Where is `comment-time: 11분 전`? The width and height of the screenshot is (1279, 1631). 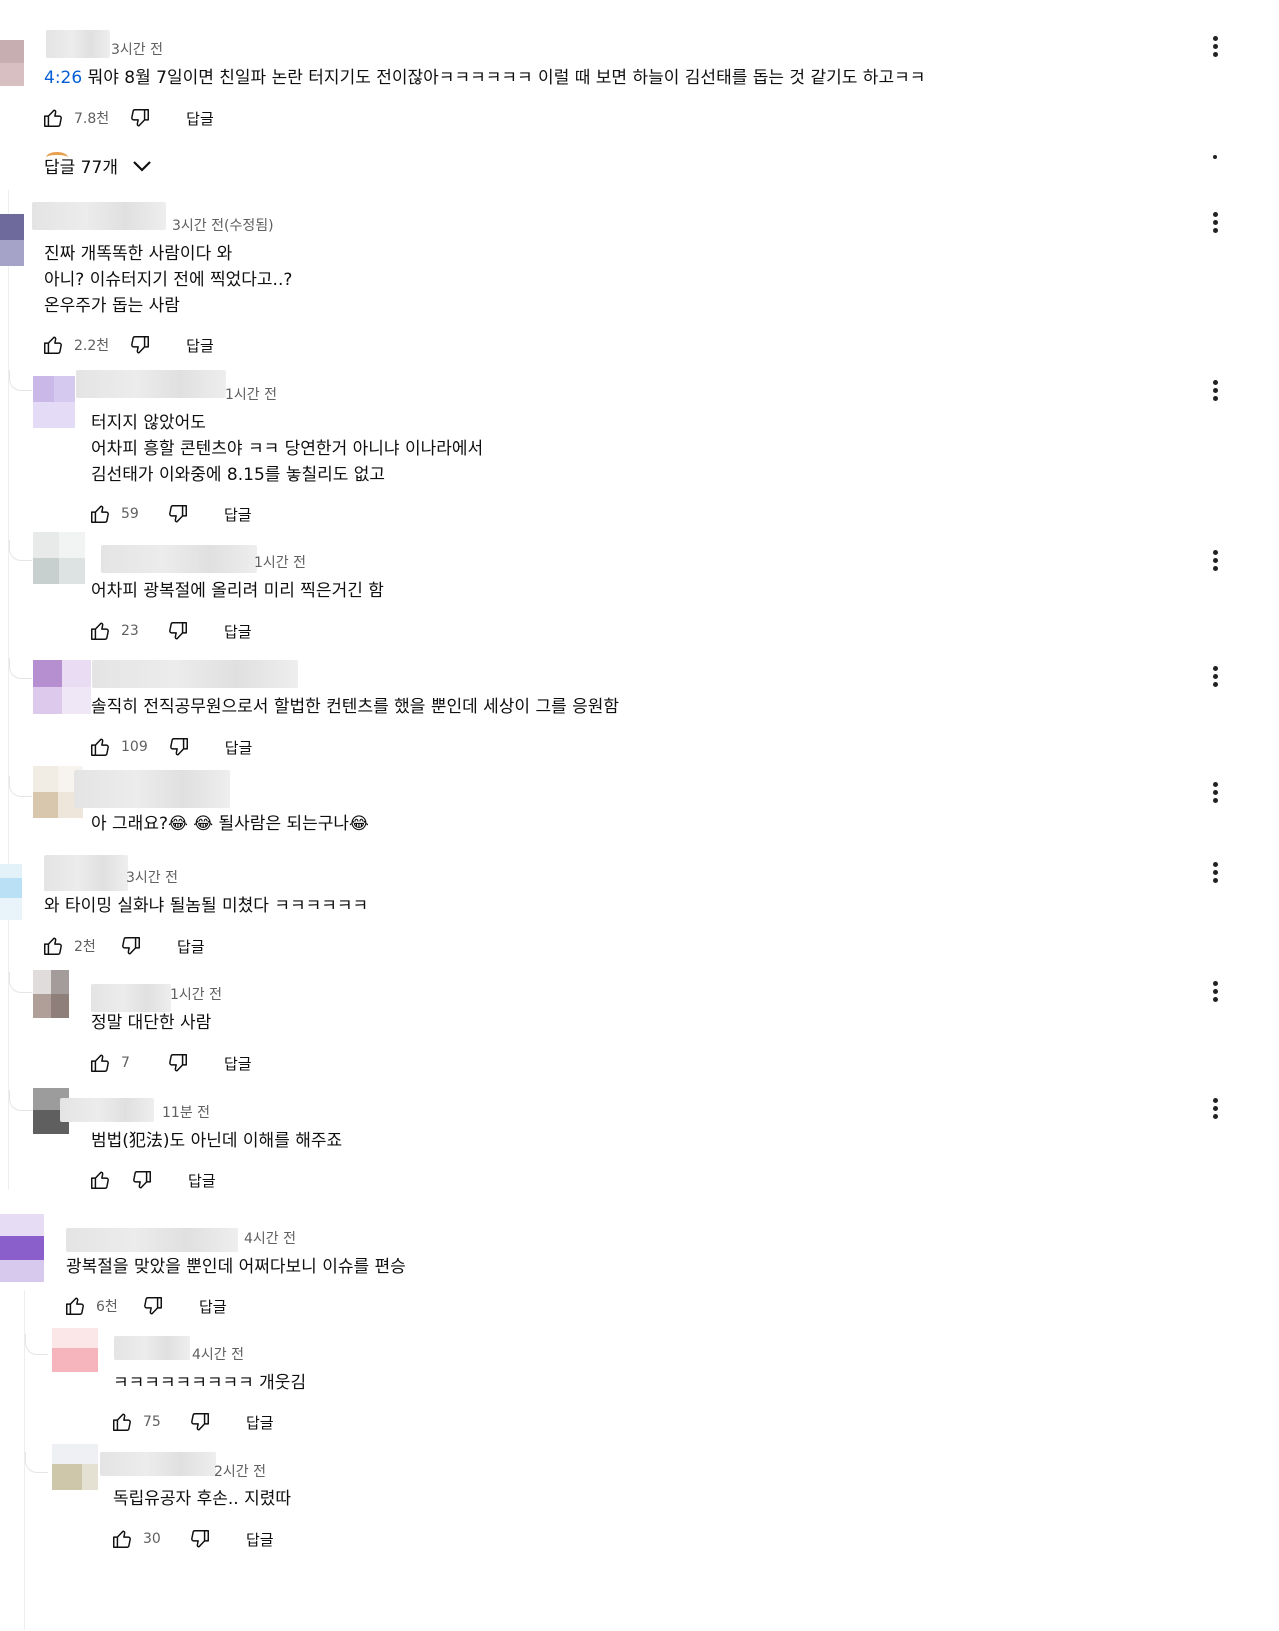
comment-time: 11분 전 is located at coordinates (186, 1113).